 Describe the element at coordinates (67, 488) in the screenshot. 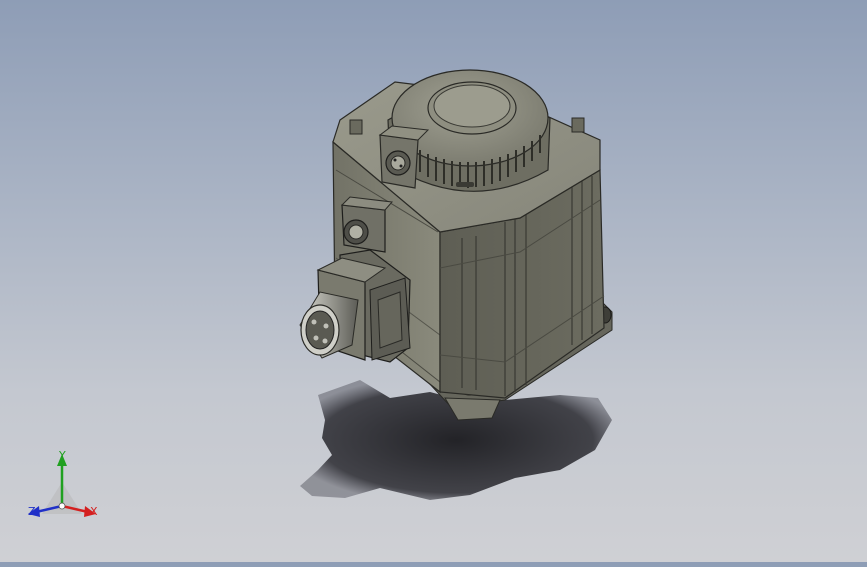

I see `coordinate-triad: Y X Z` at that location.